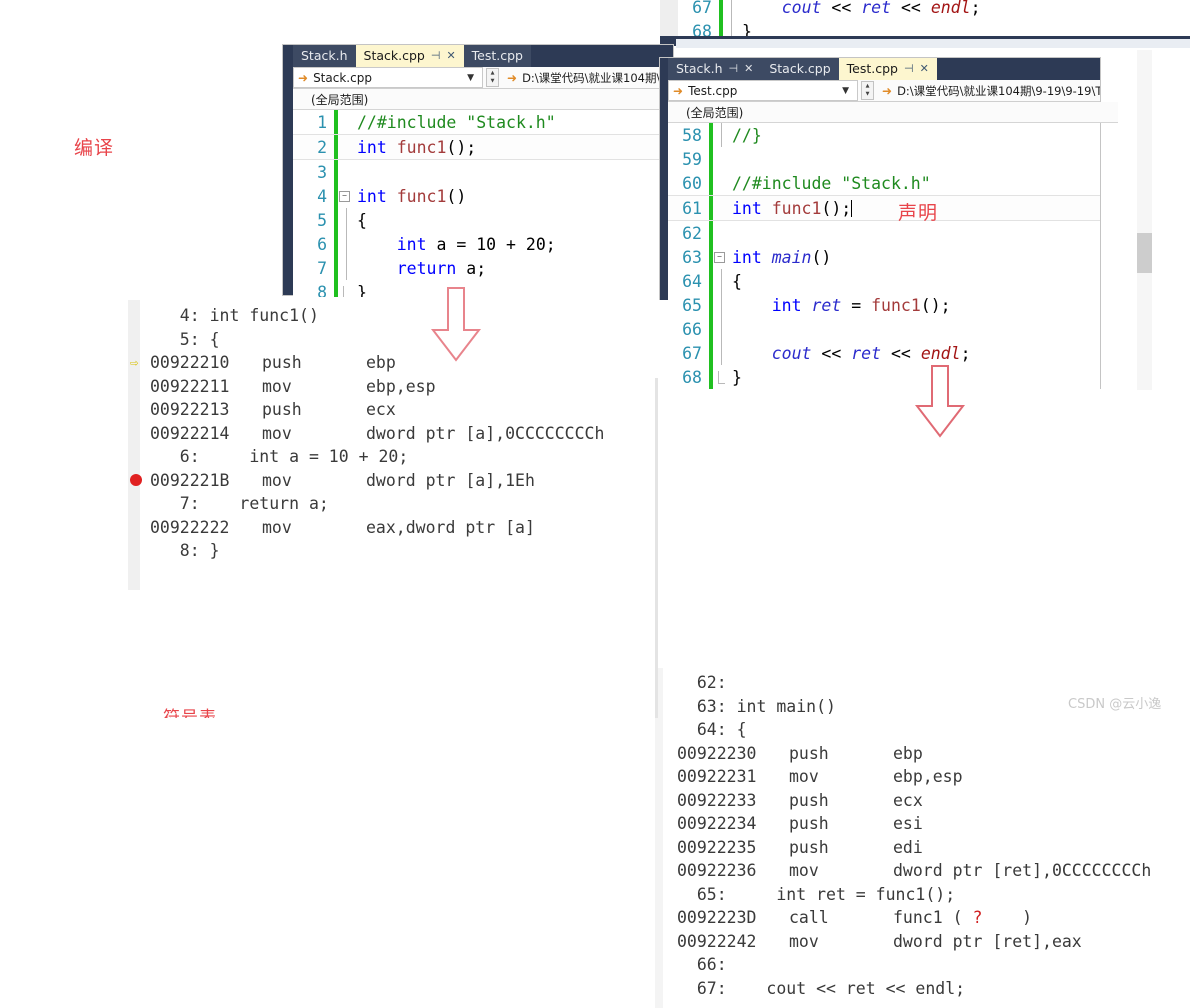  I want to click on instruction-mnemonic: call, so click(809, 918).